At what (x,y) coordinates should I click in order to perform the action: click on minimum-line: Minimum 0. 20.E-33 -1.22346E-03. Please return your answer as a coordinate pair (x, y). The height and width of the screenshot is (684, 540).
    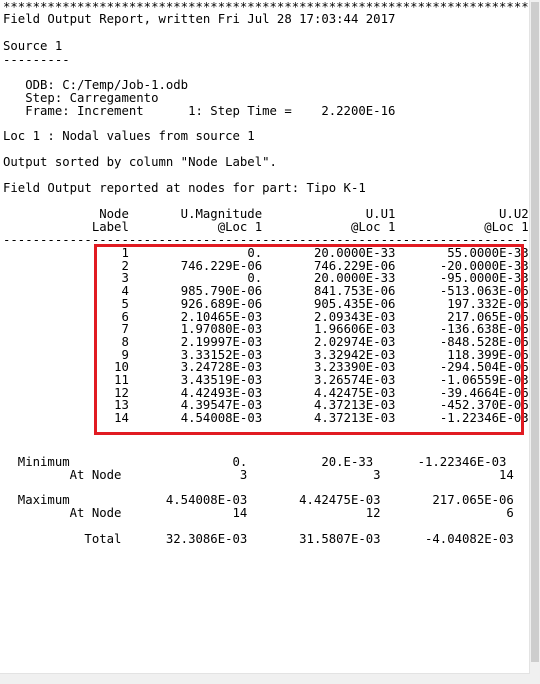
    Looking at the image, I should click on (255, 462).